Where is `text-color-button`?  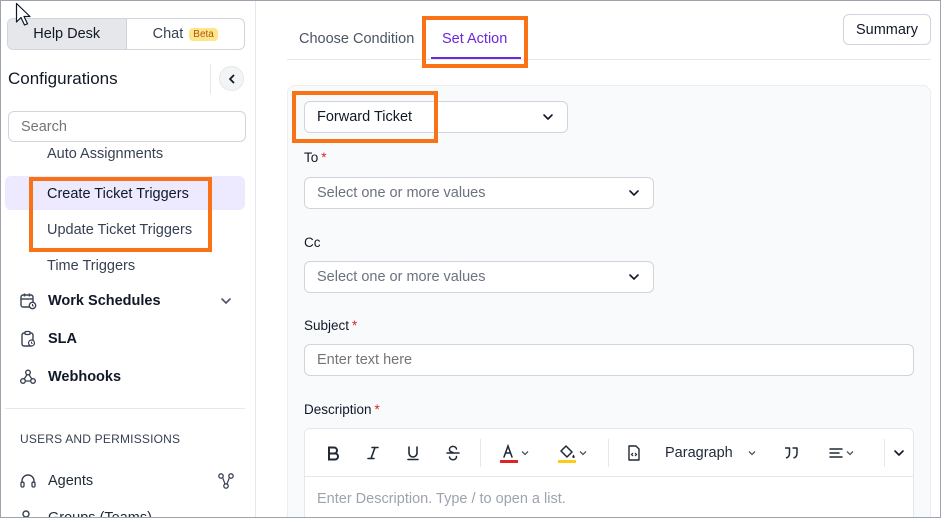 text-color-button is located at coordinates (514, 453).